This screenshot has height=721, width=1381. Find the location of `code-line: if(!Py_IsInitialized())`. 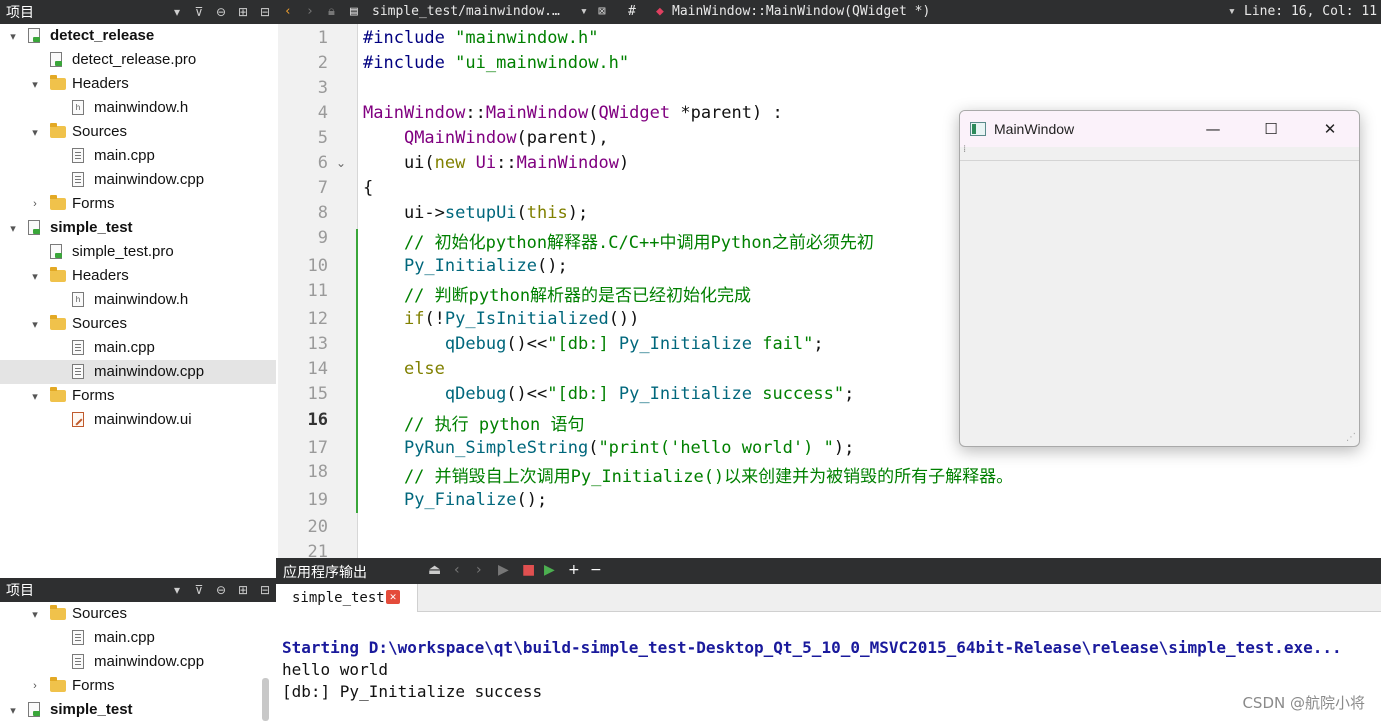

code-line: if(!Py_IsInitialized()) is located at coordinates (501, 319).